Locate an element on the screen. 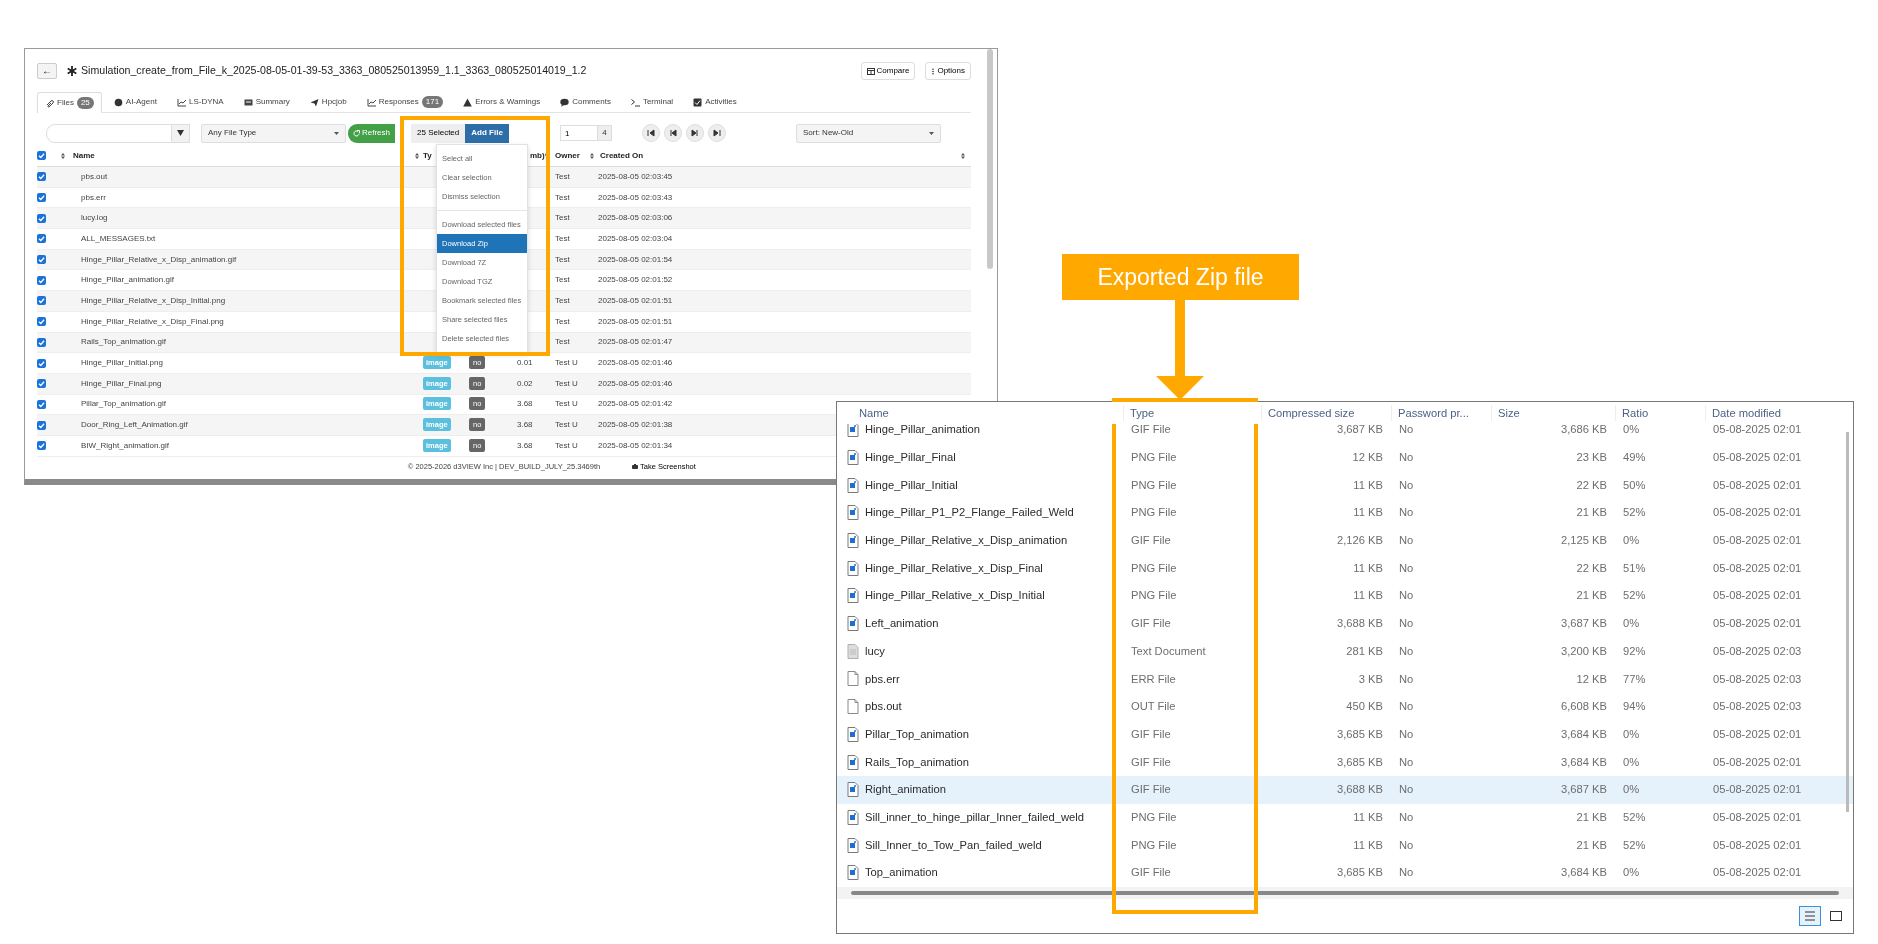 Image resolution: width=1878 pixels, height=944 pixels. page-field: 1 is located at coordinates (579, 133).